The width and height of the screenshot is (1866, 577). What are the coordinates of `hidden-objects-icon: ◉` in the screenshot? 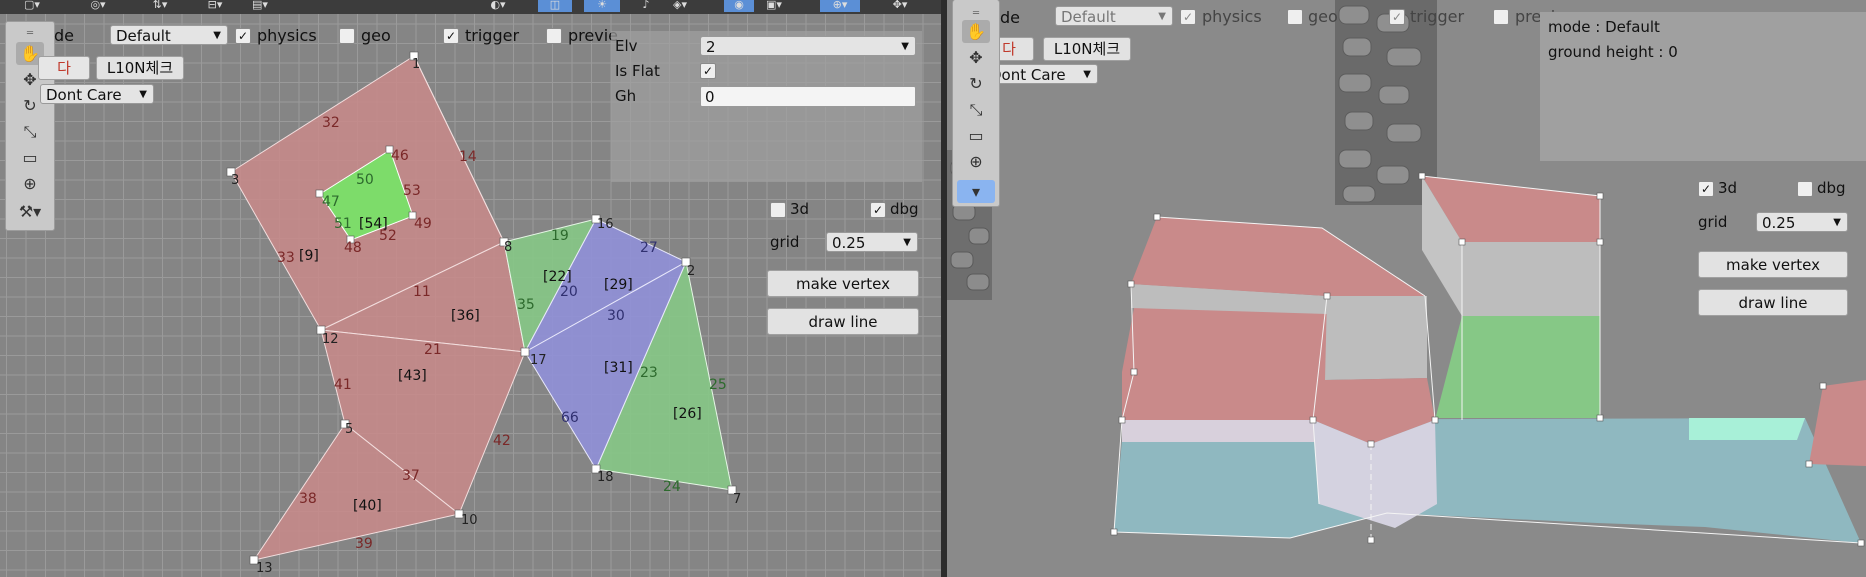 It's located at (739, 6).